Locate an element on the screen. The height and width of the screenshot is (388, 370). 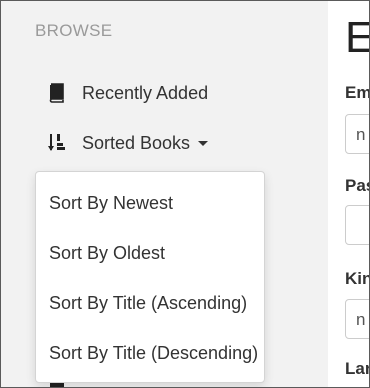
language-label: Lan is located at coordinates (357, 368).